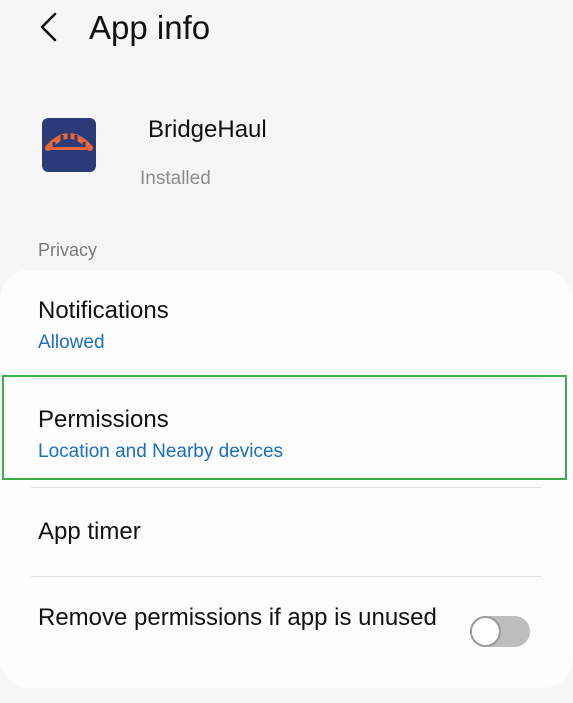  What do you see at coordinates (286, 322) in the screenshot?
I see `notifications-row: Notifications Allowed` at bounding box center [286, 322].